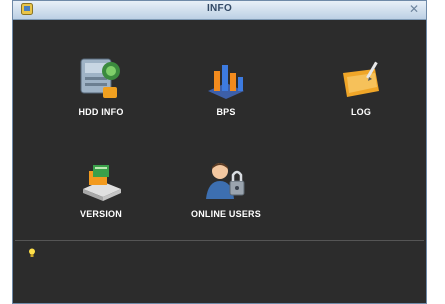 This screenshot has width=445, height=304. Describe the element at coordinates (361, 79) in the screenshot. I see `log-folder-icon` at that location.